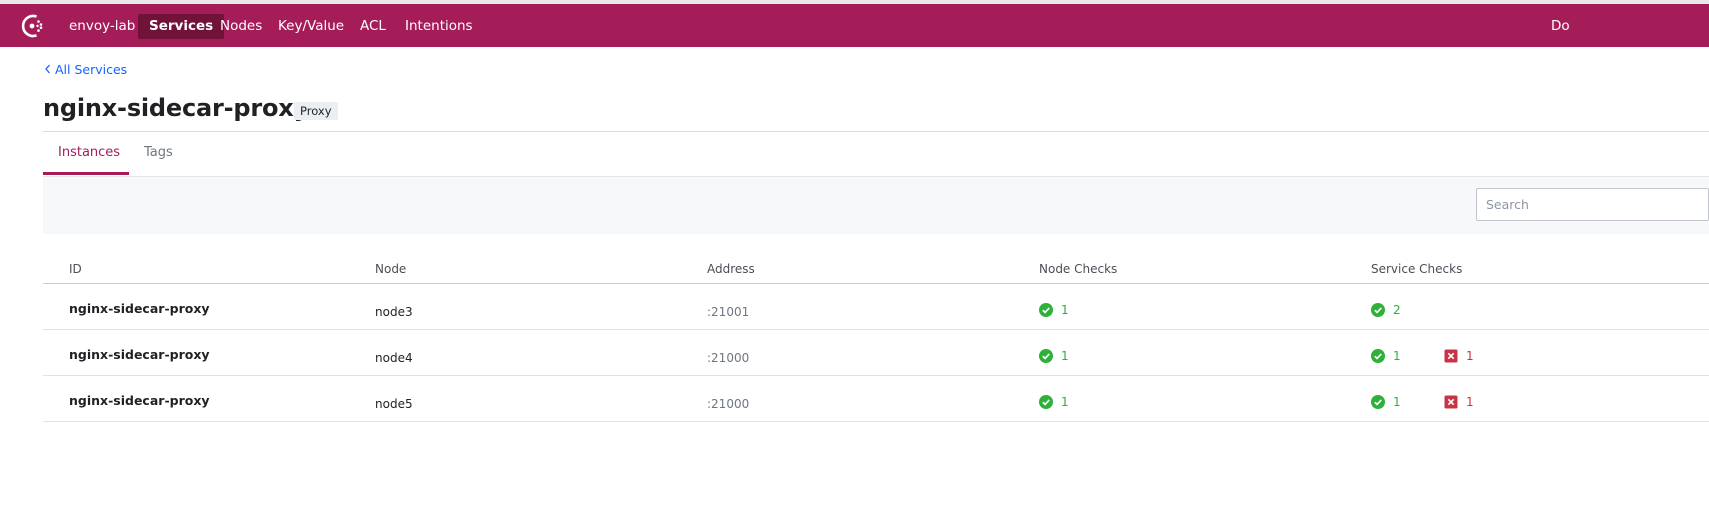 The height and width of the screenshot is (529, 1709). I want to click on nav-nodes: Nodes, so click(241, 26).